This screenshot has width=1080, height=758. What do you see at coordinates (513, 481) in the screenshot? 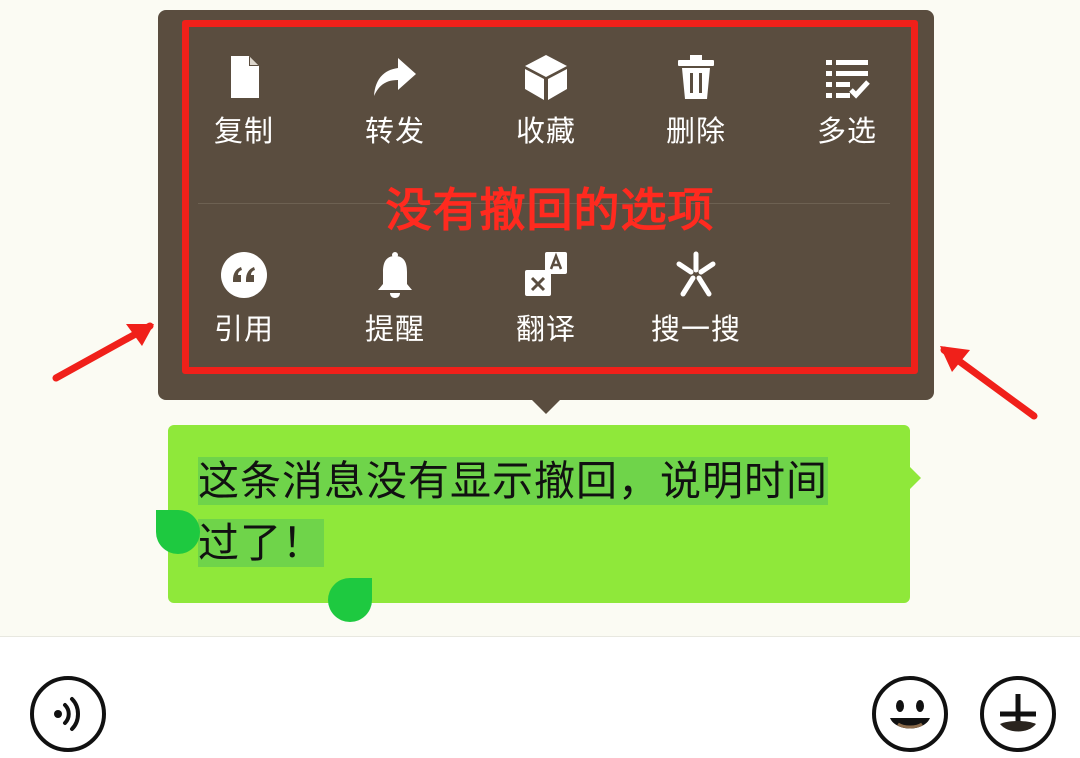
I see `message-line-1: 这条消息没有显示撤回，说明时间` at bounding box center [513, 481].